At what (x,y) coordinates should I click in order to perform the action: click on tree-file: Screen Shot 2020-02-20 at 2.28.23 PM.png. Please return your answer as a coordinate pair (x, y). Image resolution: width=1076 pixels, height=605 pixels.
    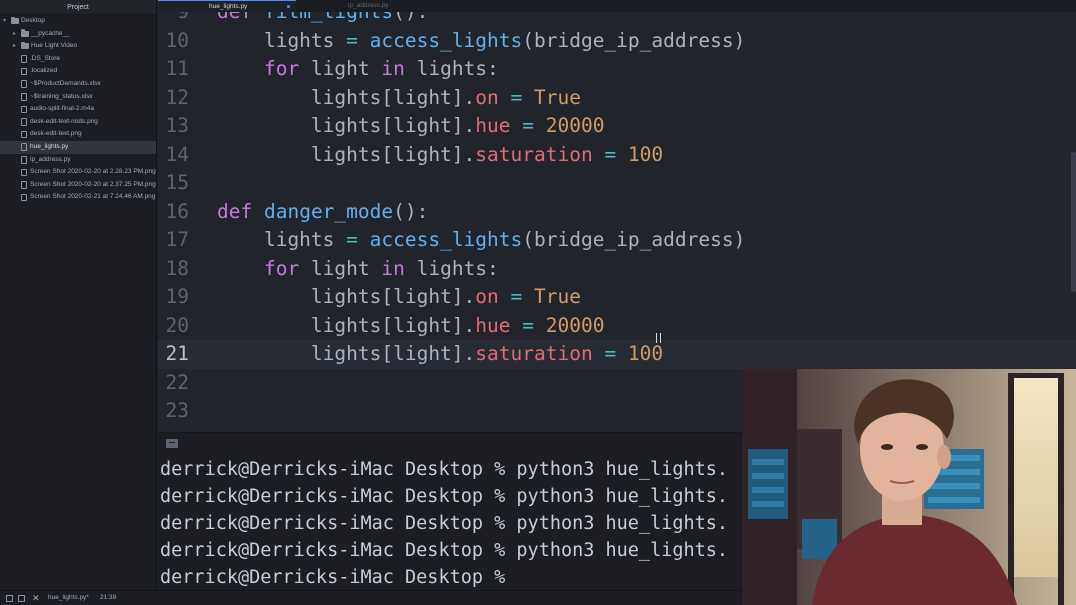
    Looking at the image, I should click on (78, 172).